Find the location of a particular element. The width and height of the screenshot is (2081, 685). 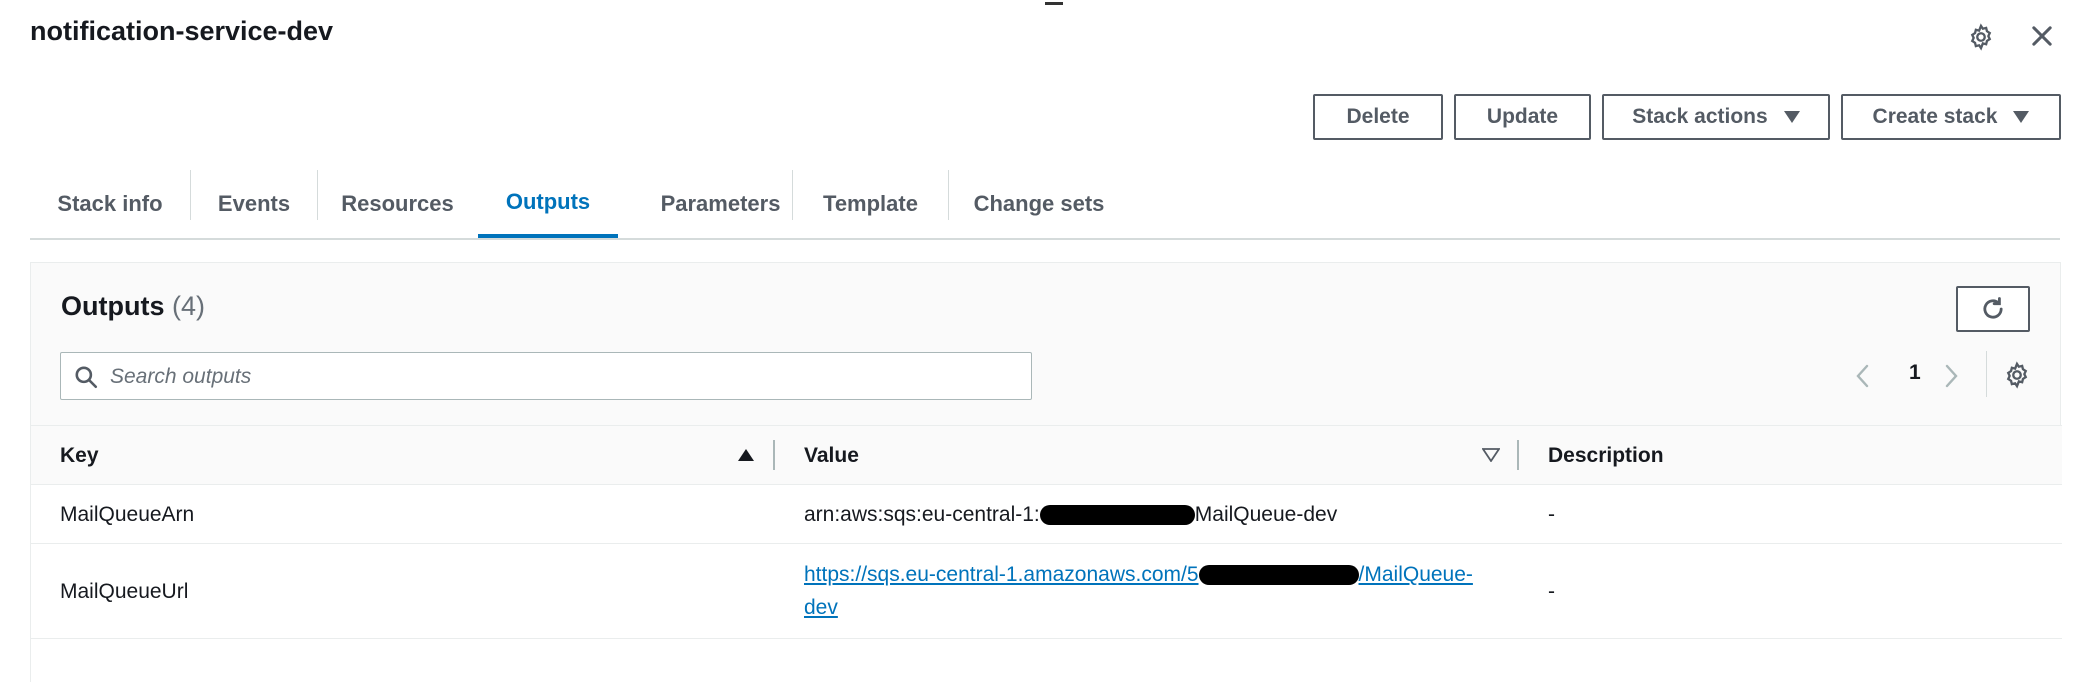

tab-events: Events is located at coordinates (254, 204).